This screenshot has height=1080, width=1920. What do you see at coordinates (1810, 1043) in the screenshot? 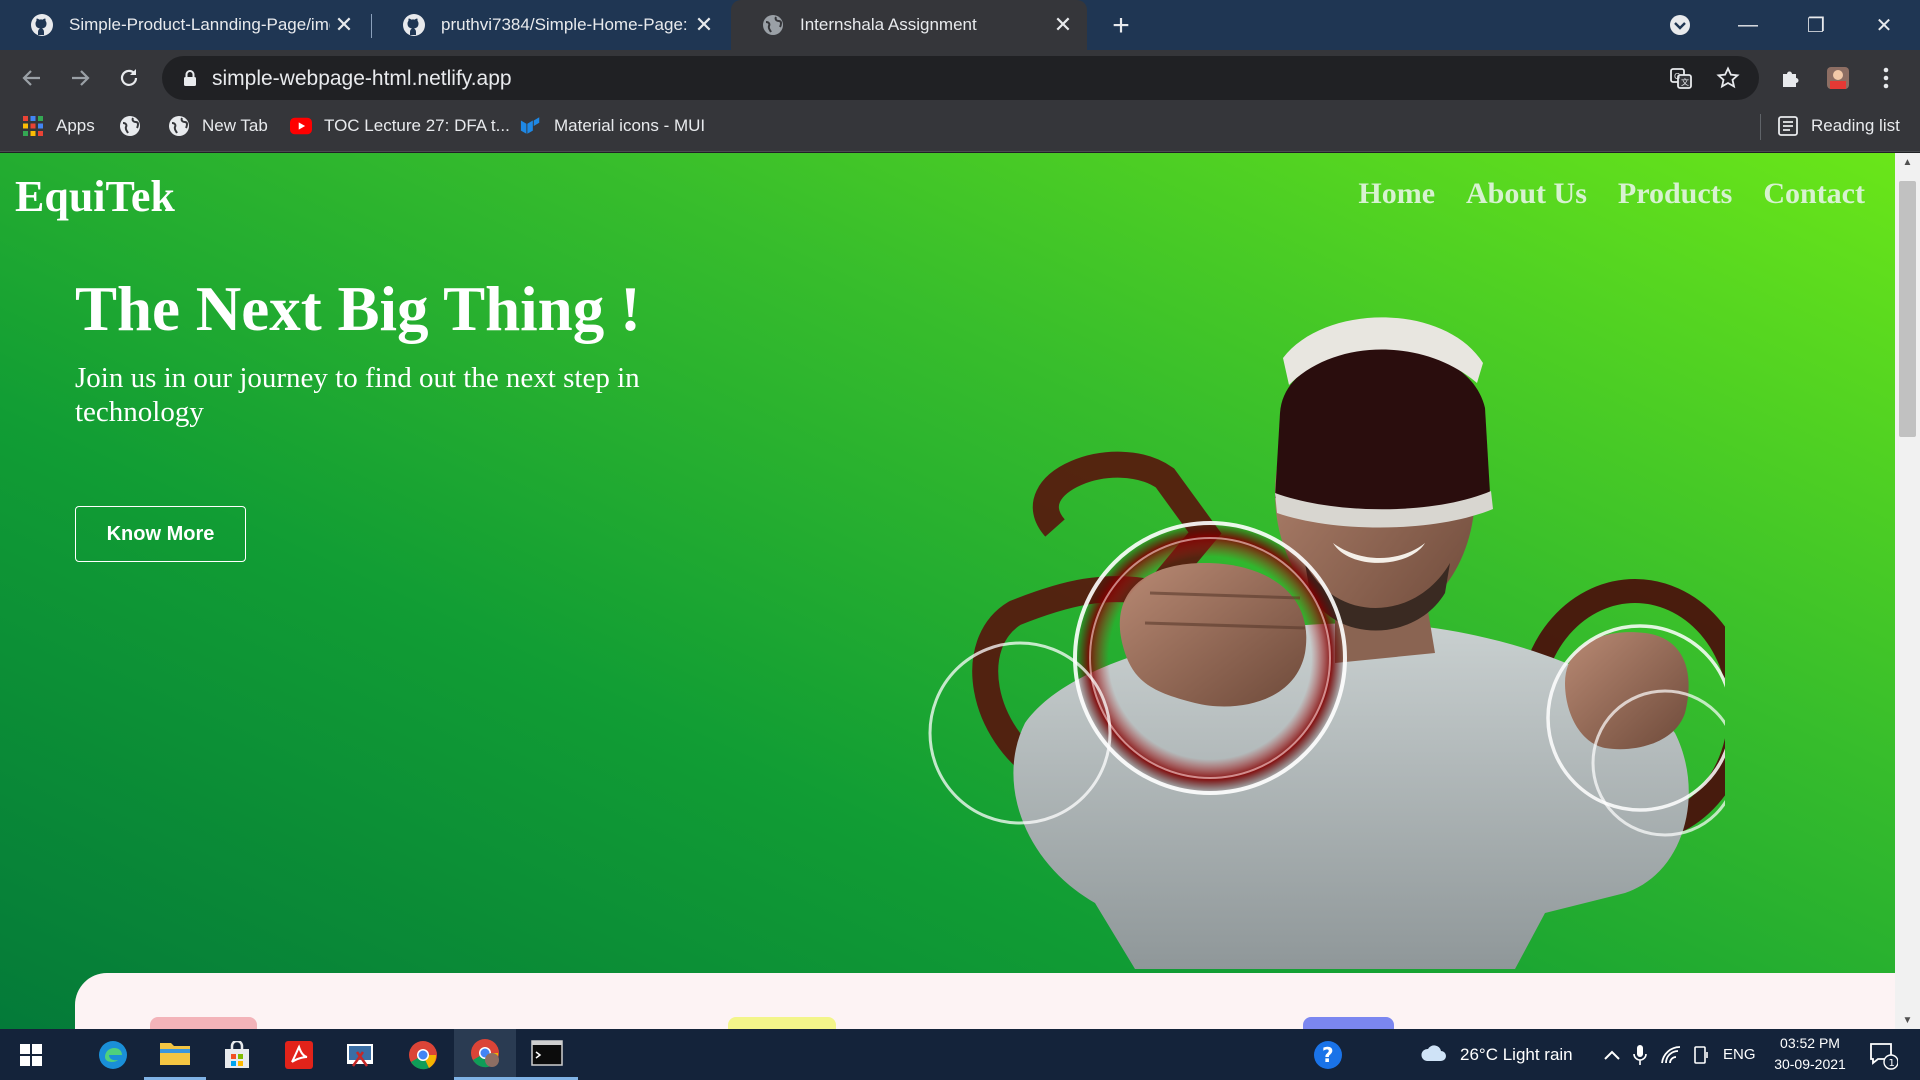
I see `clock-time: 03:52 PM` at bounding box center [1810, 1043].